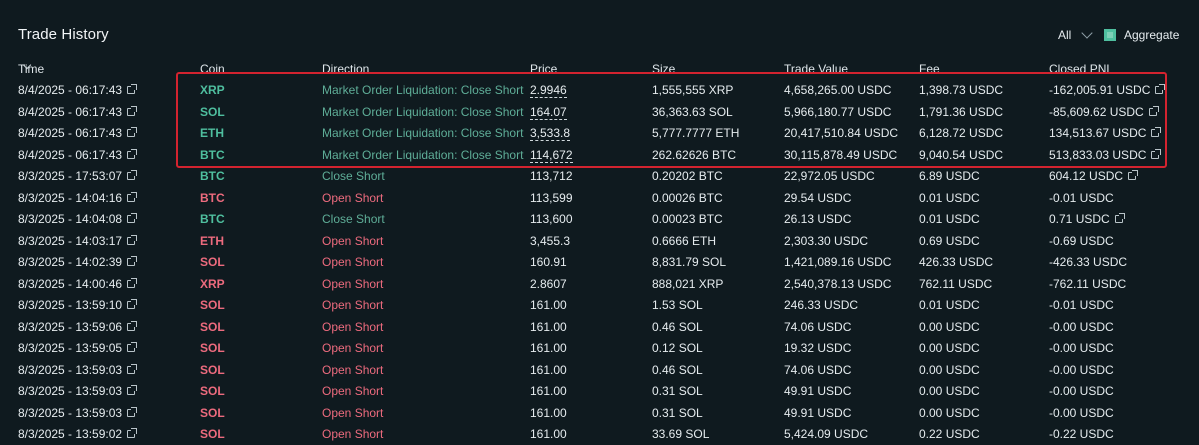 The height and width of the screenshot is (445, 1199). What do you see at coordinates (78, 262) in the screenshot?
I see `time-cell: 8/3/2025 - 14:02:39` at bounding box center [78, 262].